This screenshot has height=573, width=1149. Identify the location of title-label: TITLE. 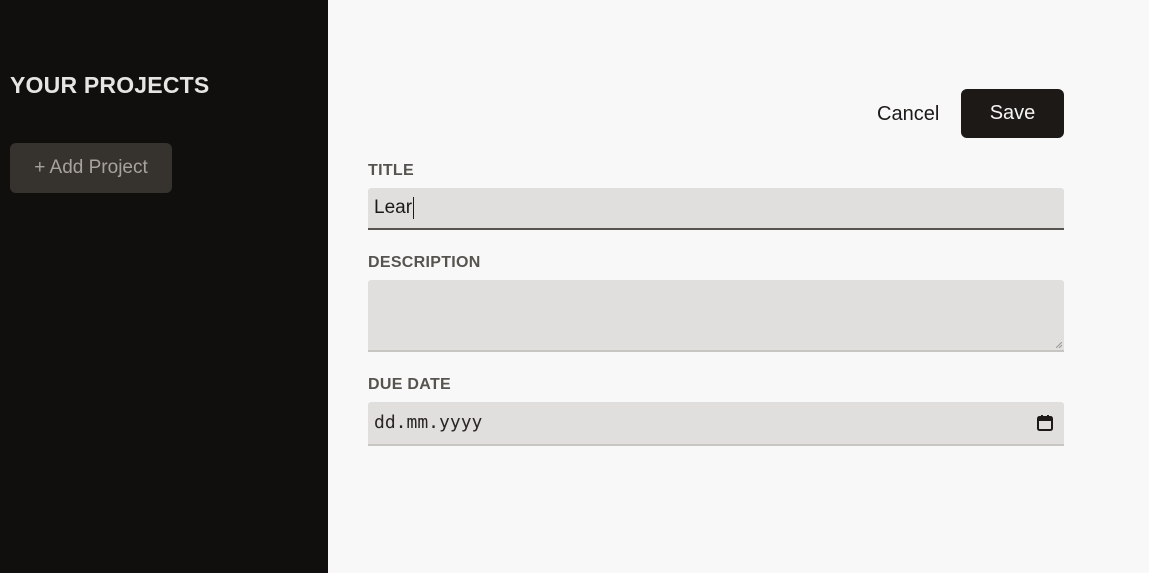
(391, 170).